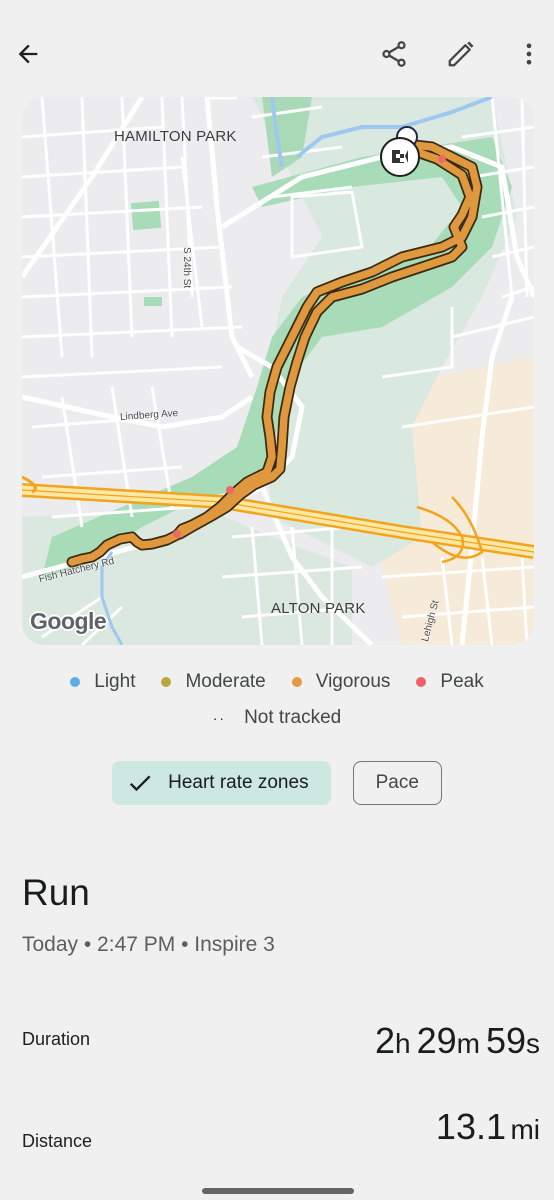 This screenshot has width=554, height=1200. Describe the element at coordinates (436, 1040) in the screenshot. I see `minutes-value: 29` at that location.